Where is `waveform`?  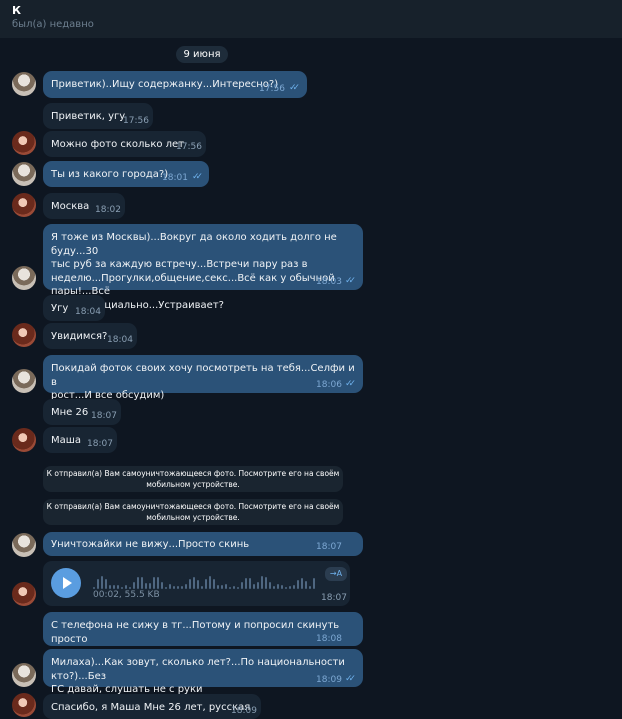
waveform is located at coordinates (205, 581).